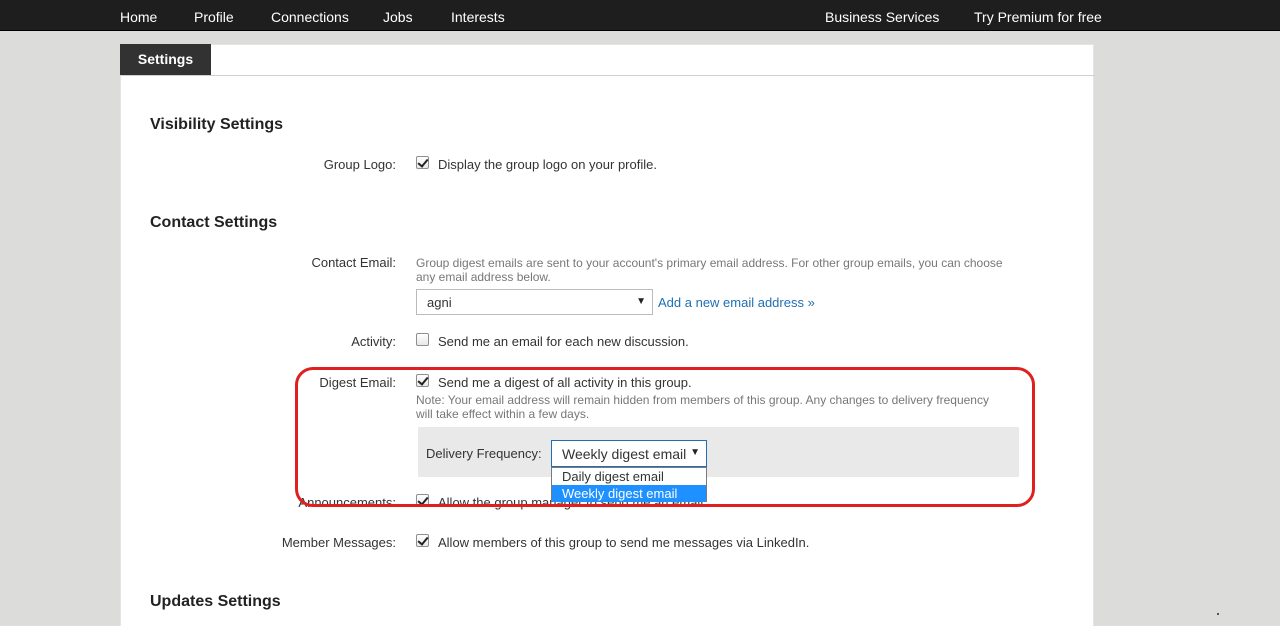 The image size is (1280, 626). Describe the element at coordinates (422, 339) in the screenshot. I see `activity-checkbox` at that location.